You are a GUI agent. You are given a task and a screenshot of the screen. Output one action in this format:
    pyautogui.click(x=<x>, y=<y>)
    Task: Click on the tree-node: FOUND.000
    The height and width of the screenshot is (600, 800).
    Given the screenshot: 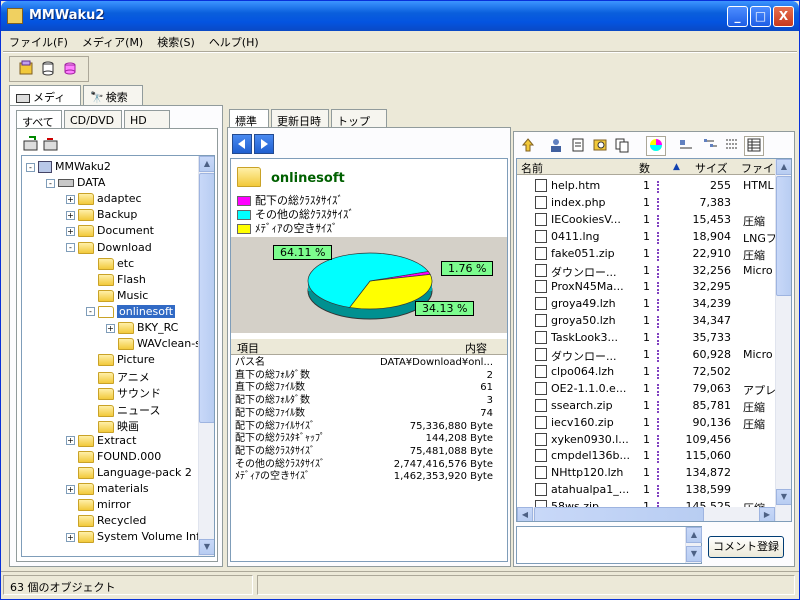 What is the action you would take?
    pyautogui.click(x=113, y=458)
    